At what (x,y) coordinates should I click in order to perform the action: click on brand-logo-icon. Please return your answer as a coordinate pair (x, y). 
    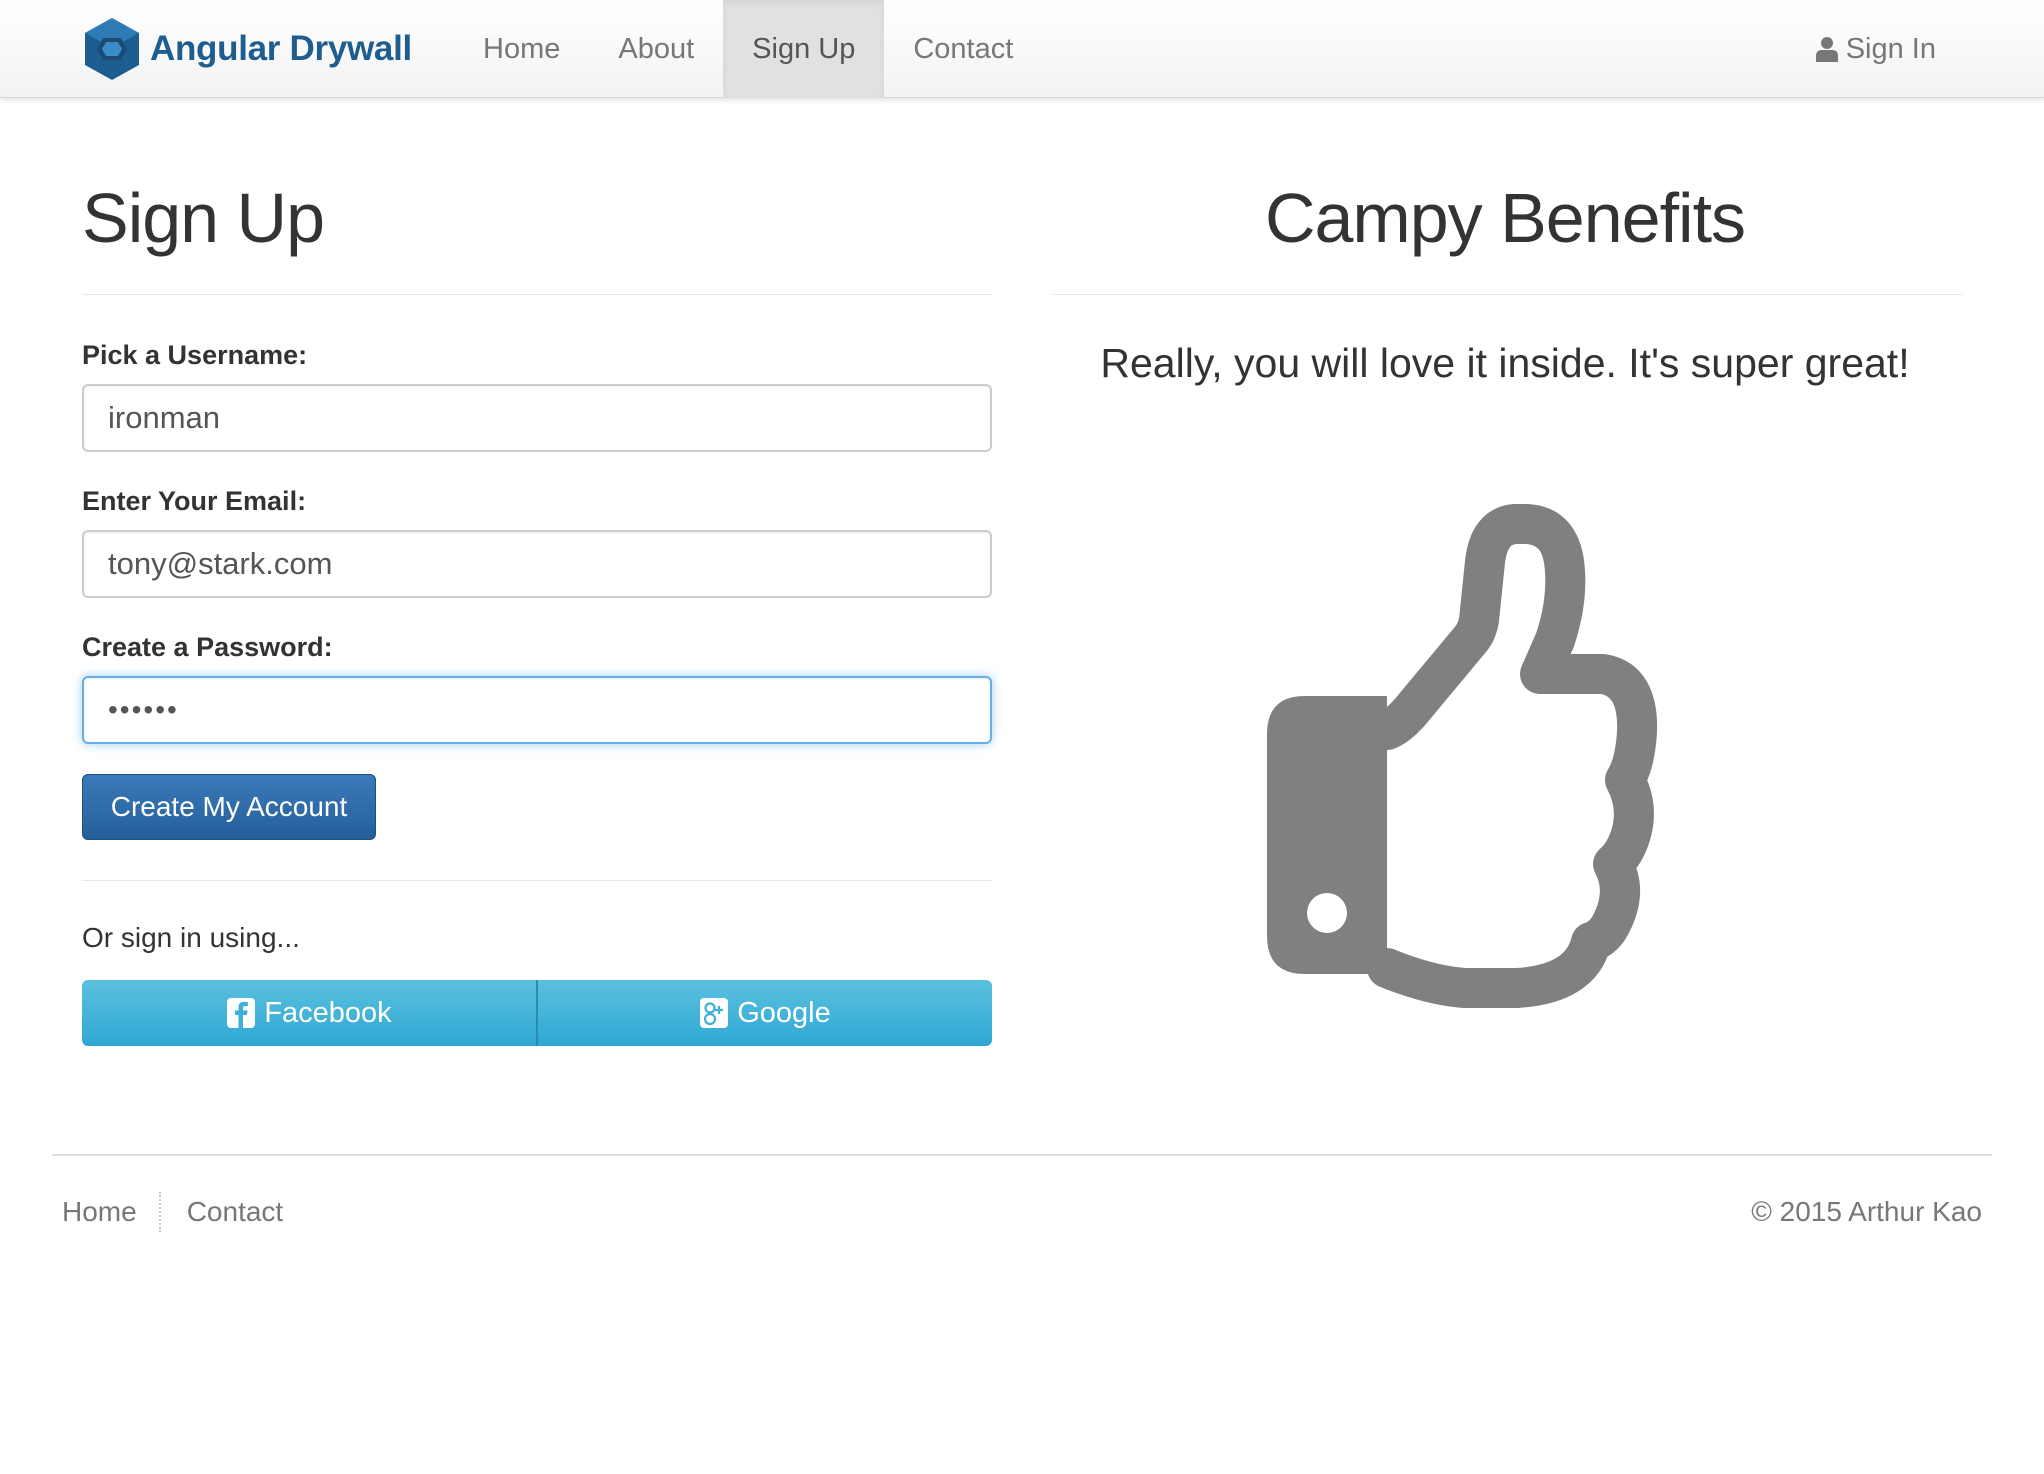
    Looking at the image, I should click on (112, 49).